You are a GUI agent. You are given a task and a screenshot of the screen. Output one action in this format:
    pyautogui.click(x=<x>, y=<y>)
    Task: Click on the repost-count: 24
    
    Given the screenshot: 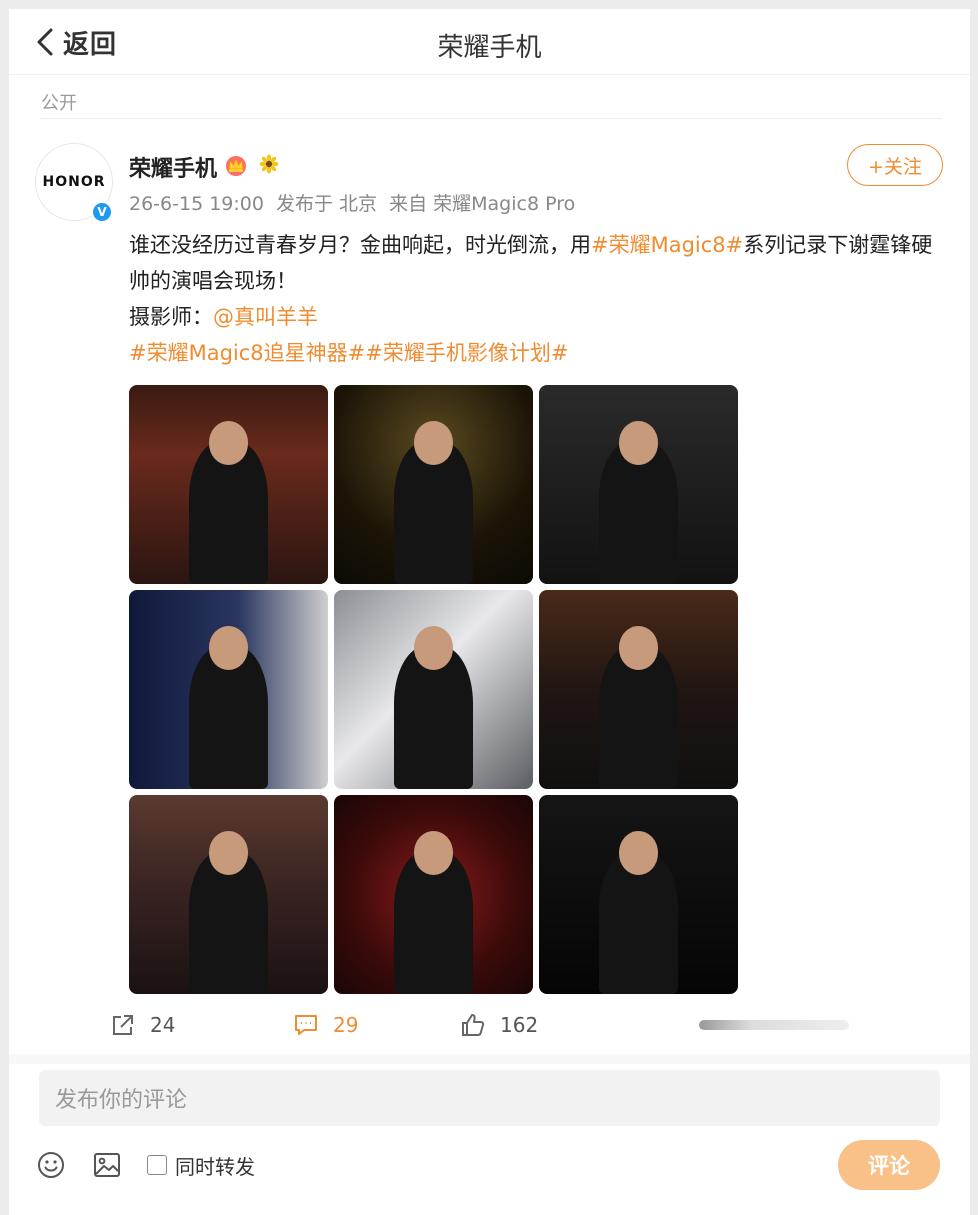 What is the action you would take?
    pyautogui.click(x=163, y=1025)
    